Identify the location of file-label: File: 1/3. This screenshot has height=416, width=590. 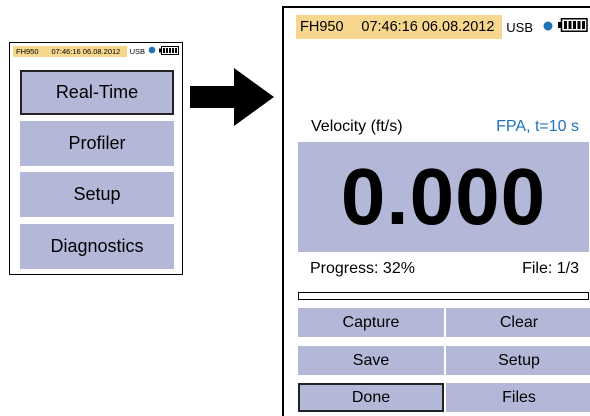
(550, 268).